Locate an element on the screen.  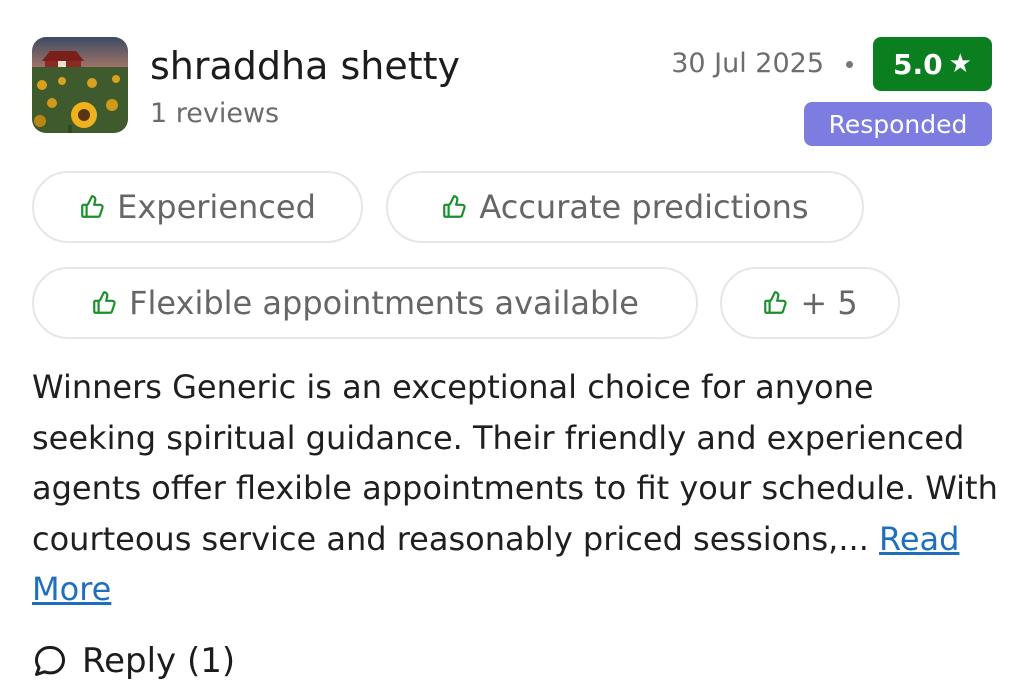
review-count: 1 reviews is located at coordinates (215, 113).